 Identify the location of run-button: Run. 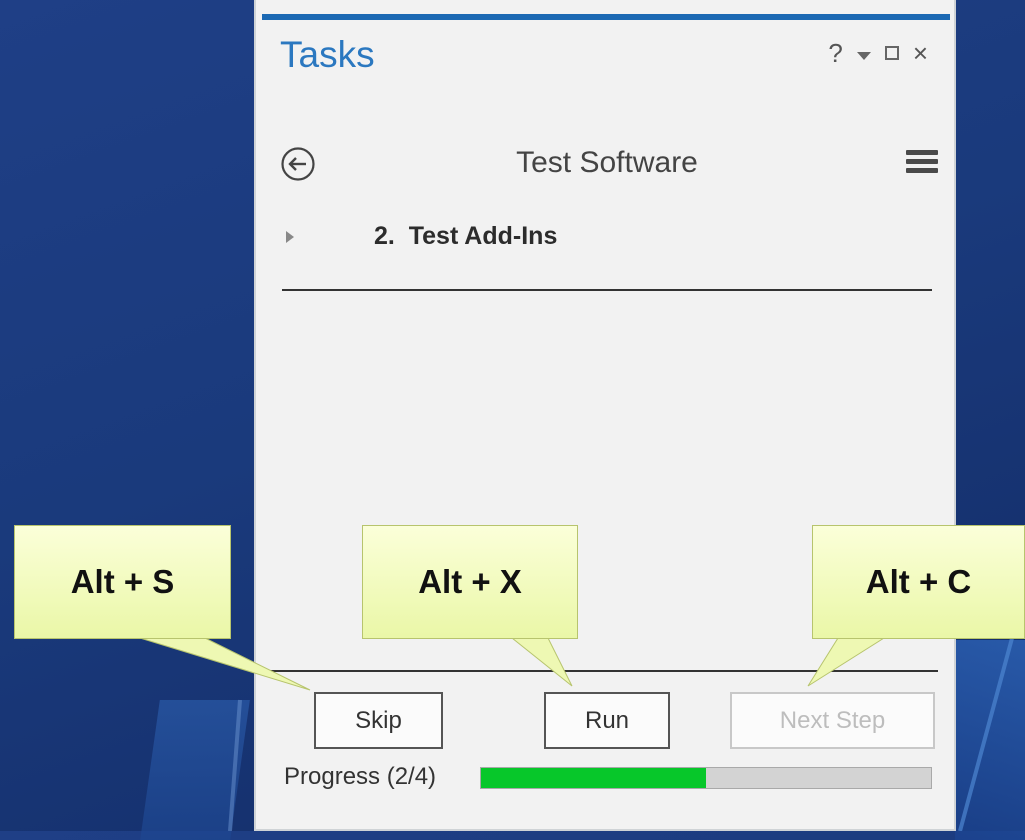
(607, 720).